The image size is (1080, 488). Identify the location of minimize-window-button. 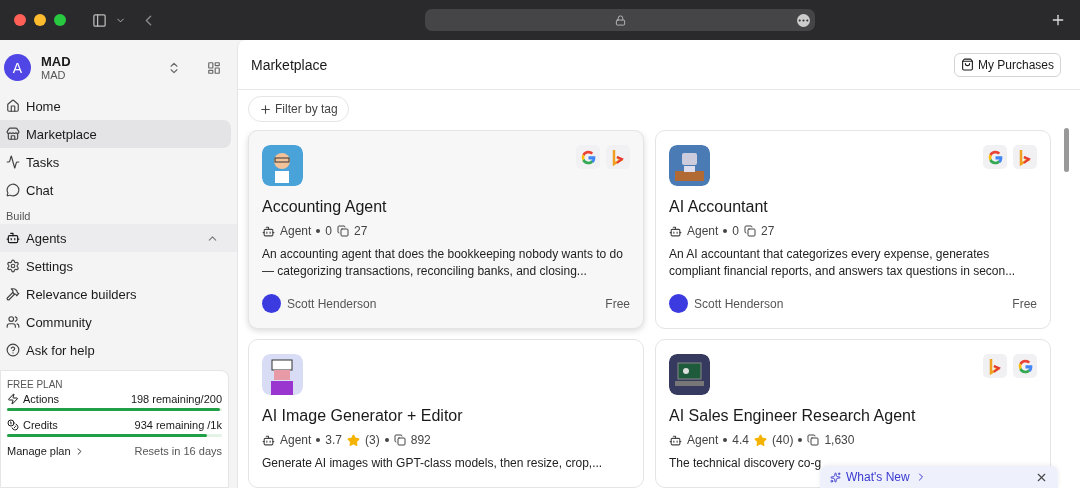
(40, 20).